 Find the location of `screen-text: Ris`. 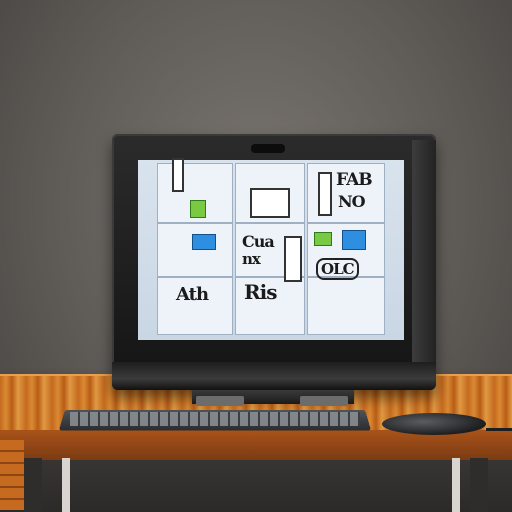

screen-text: Ris is located at coordinates (260, 292).